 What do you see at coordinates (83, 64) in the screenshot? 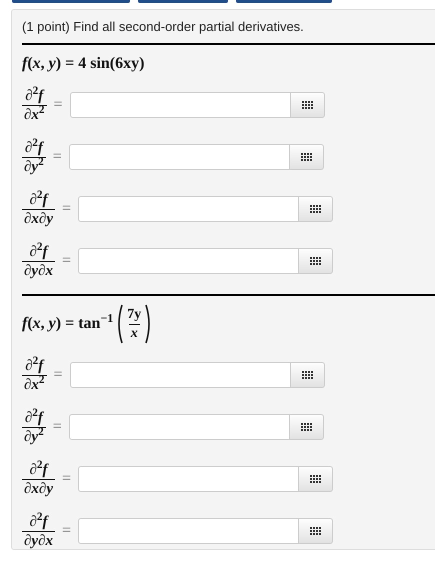
I see `function-formula: f(x, y) = 4 sin(6xy)` at bounding box center [83, 64].